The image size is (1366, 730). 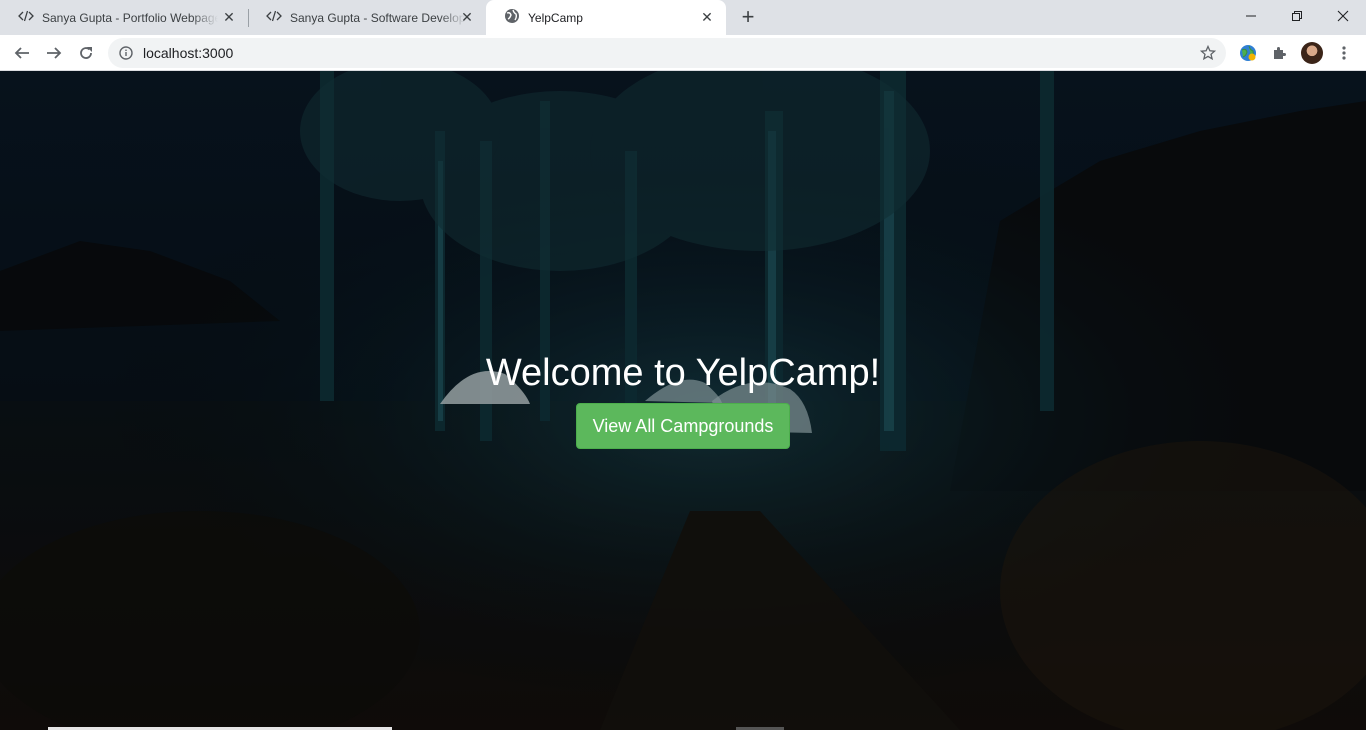 I want to click on globe-icon, so click(x=512, y=17).